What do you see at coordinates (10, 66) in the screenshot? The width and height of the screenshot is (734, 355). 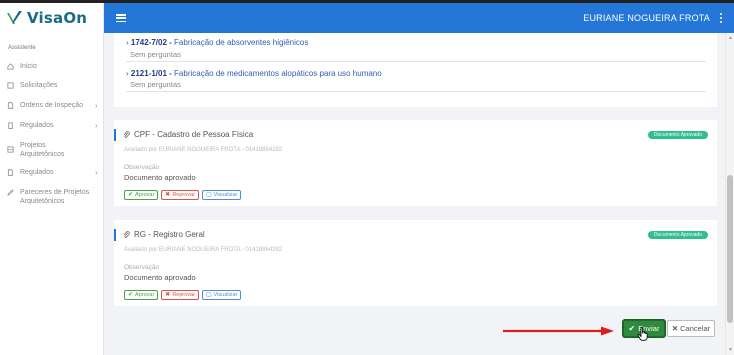 I see `home-icon` at bounding box center [10, 66].